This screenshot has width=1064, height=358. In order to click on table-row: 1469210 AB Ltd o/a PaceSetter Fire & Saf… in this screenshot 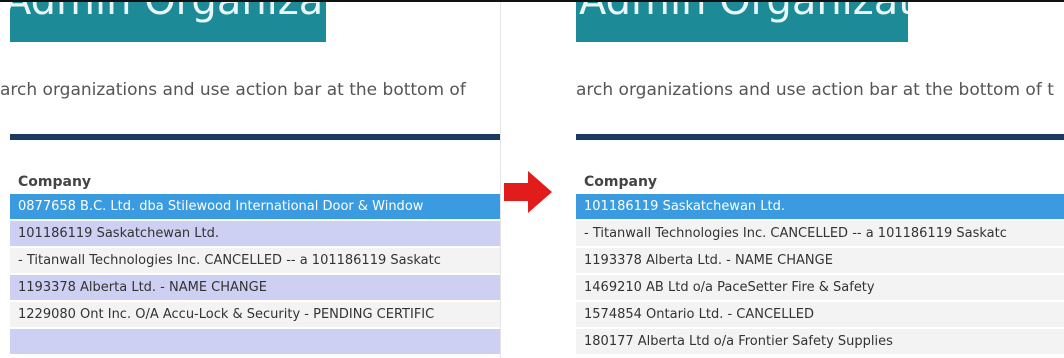, I will do `click(820, 288)`.